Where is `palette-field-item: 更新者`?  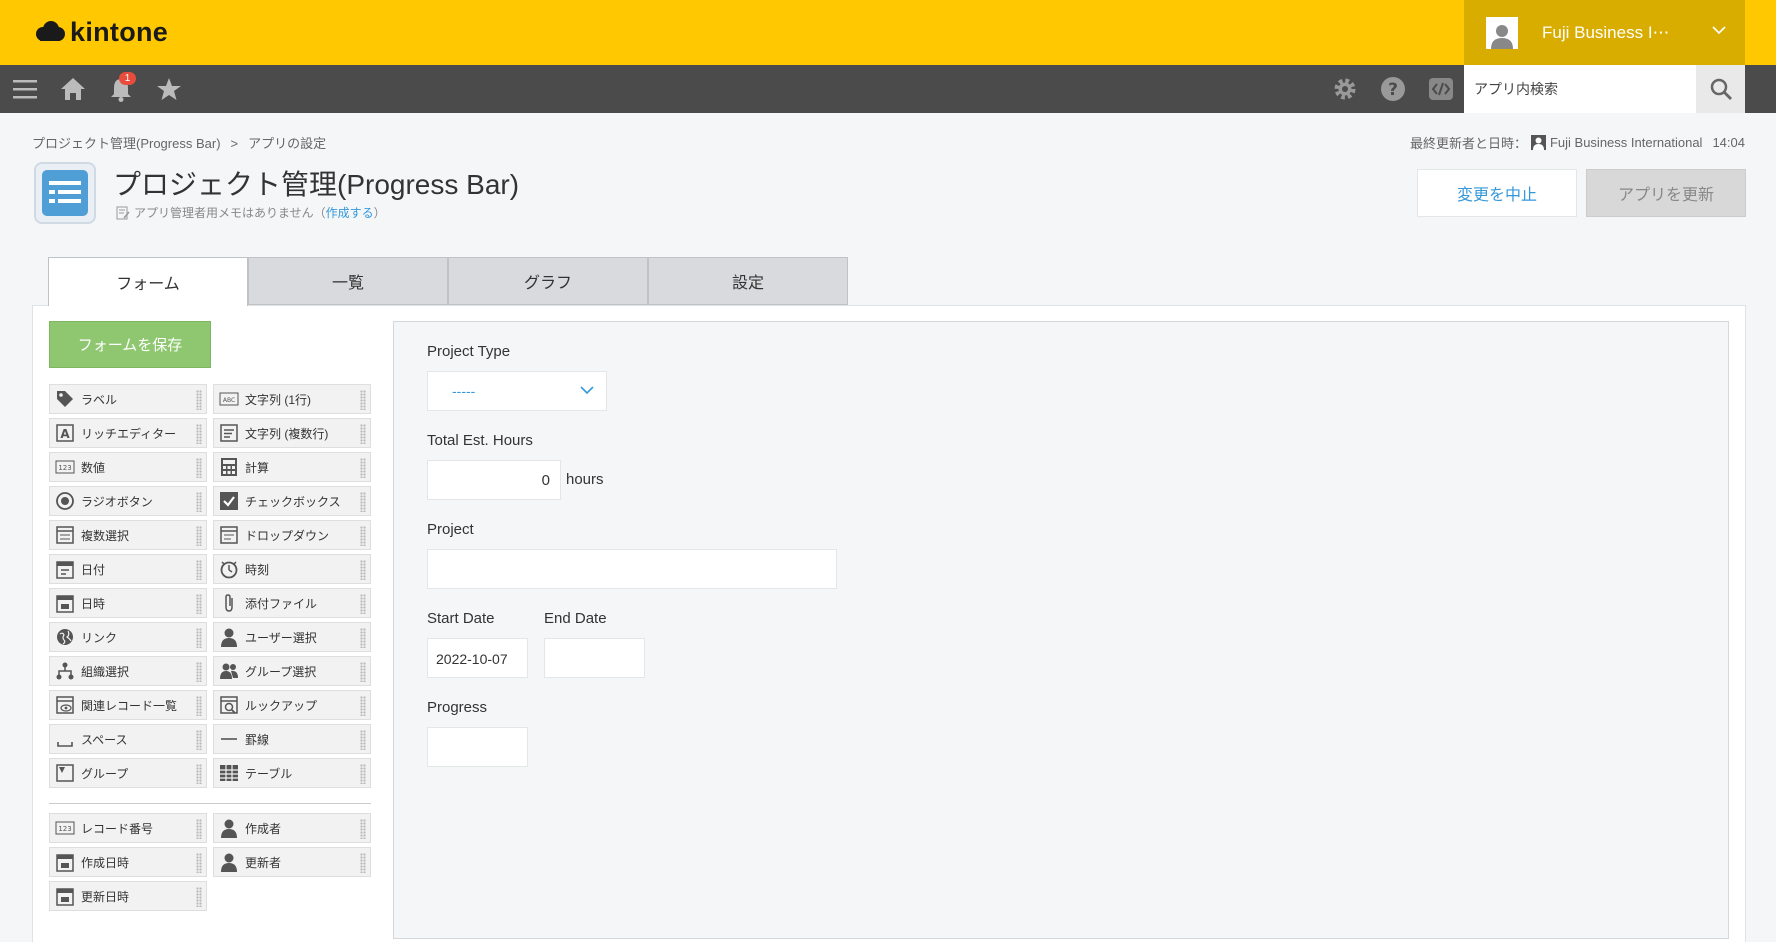
palette-field-item: 更新者 is located at coordinates (292, 862).